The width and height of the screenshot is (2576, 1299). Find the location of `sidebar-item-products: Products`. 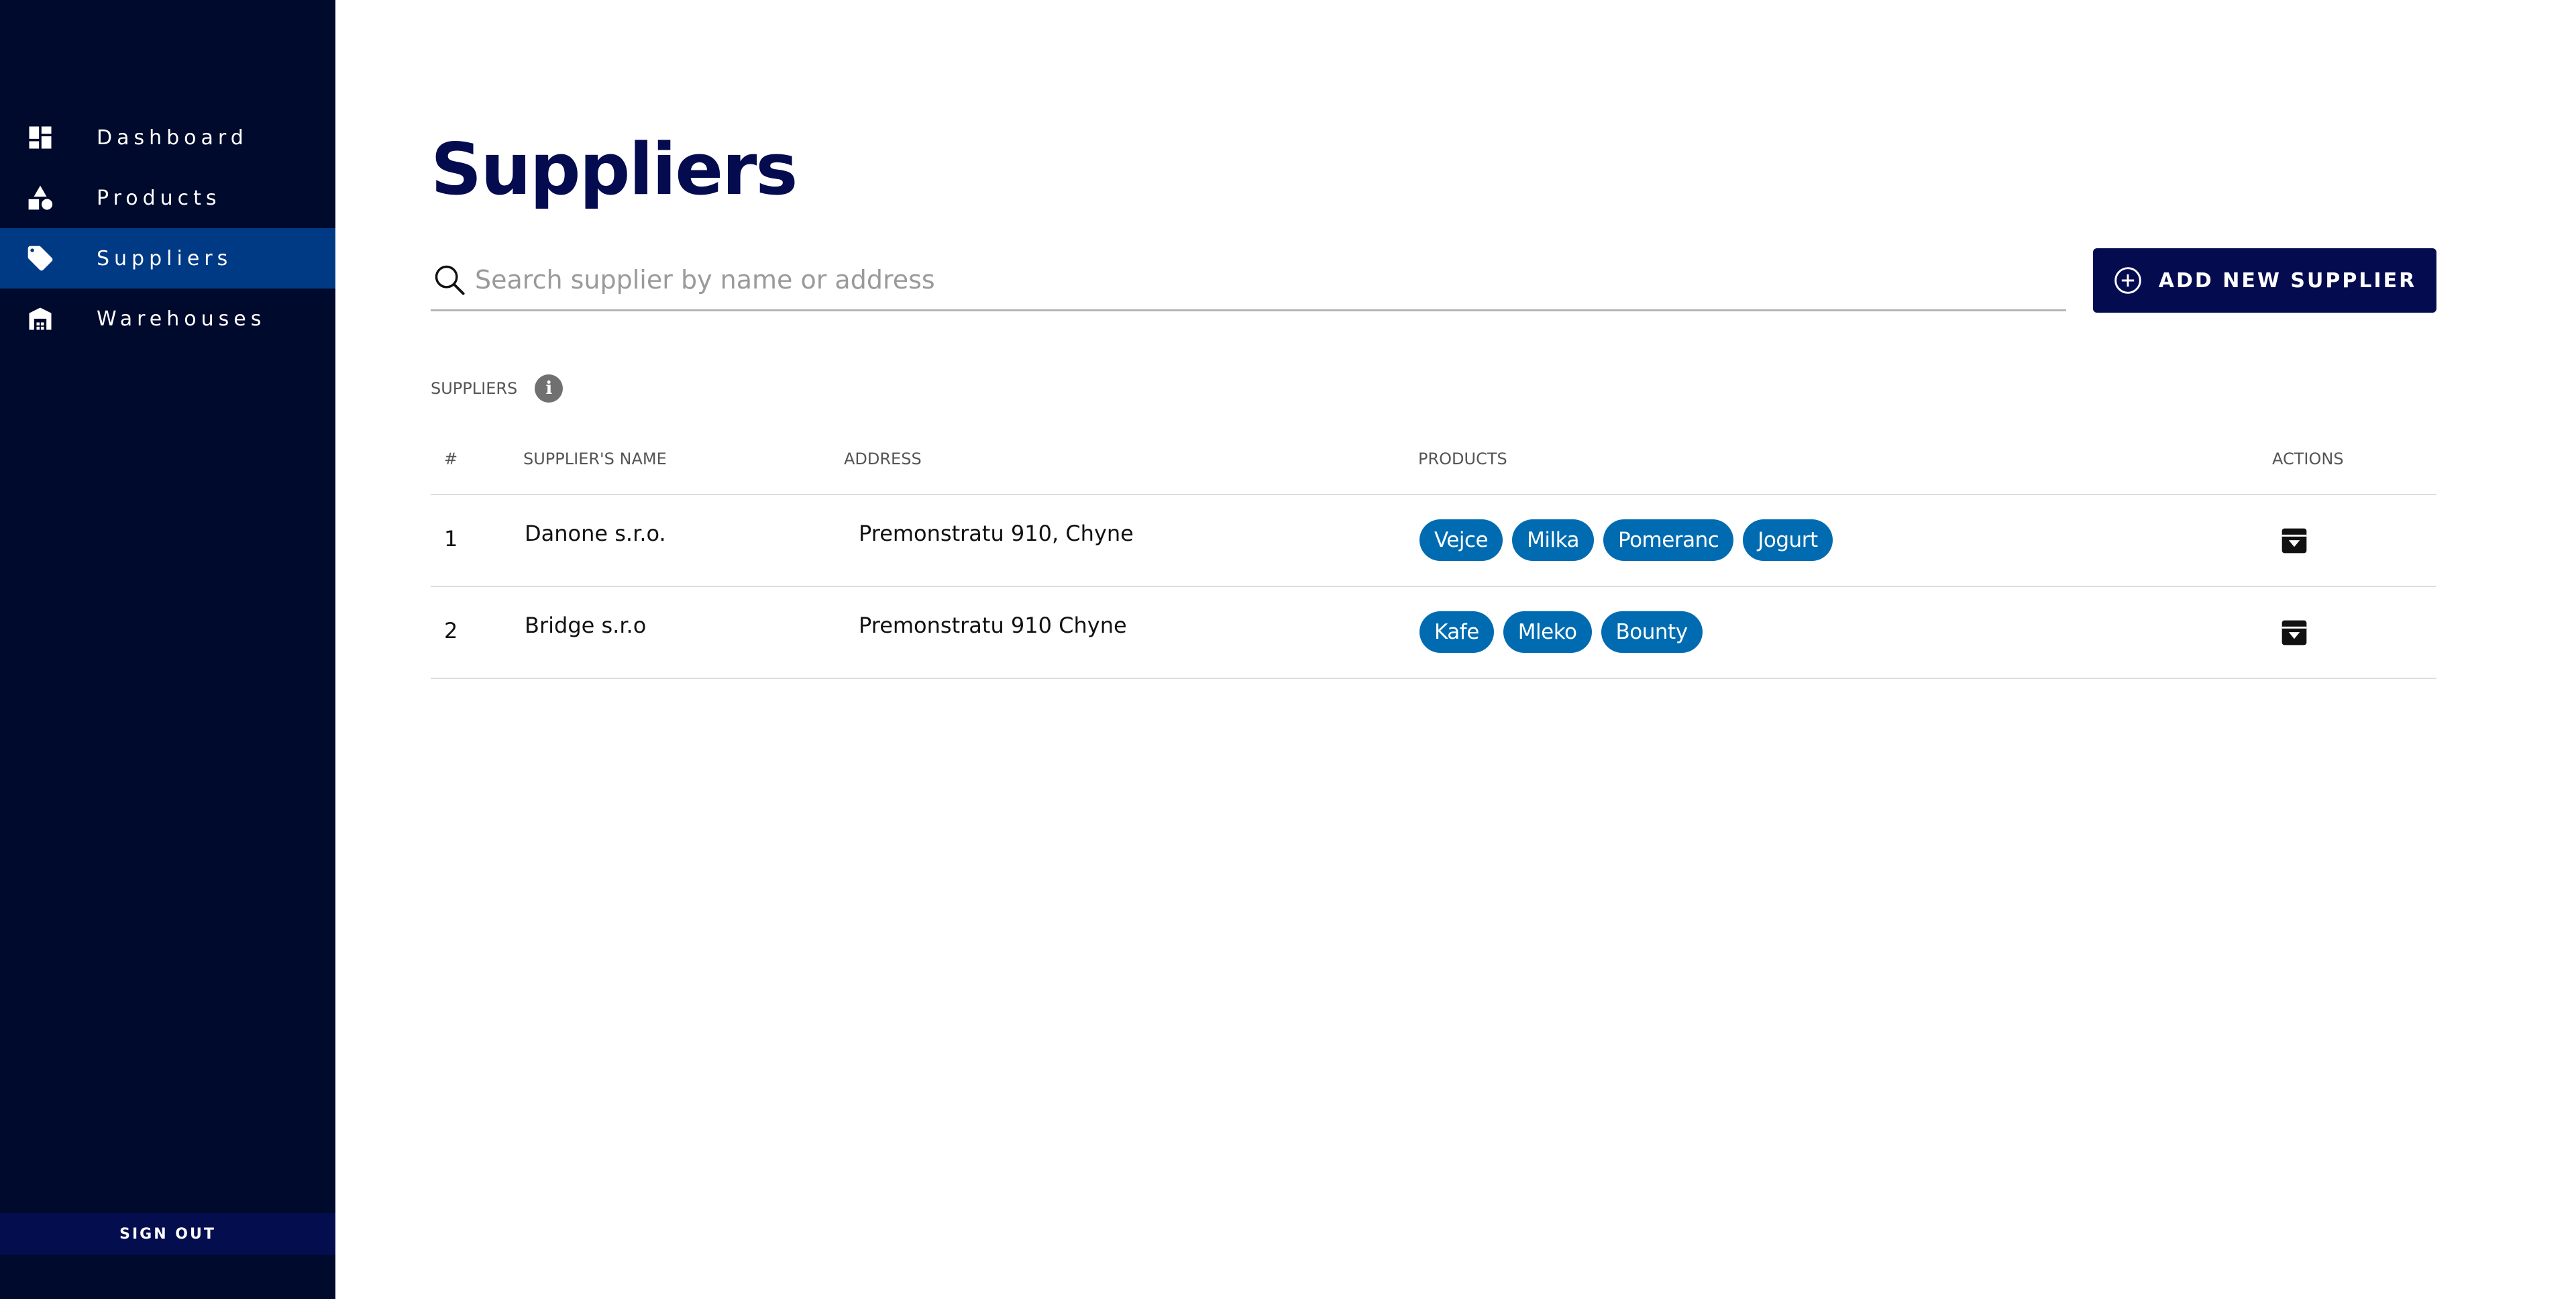

sidebar-item-products: Products is located at coordinates (167, 198).